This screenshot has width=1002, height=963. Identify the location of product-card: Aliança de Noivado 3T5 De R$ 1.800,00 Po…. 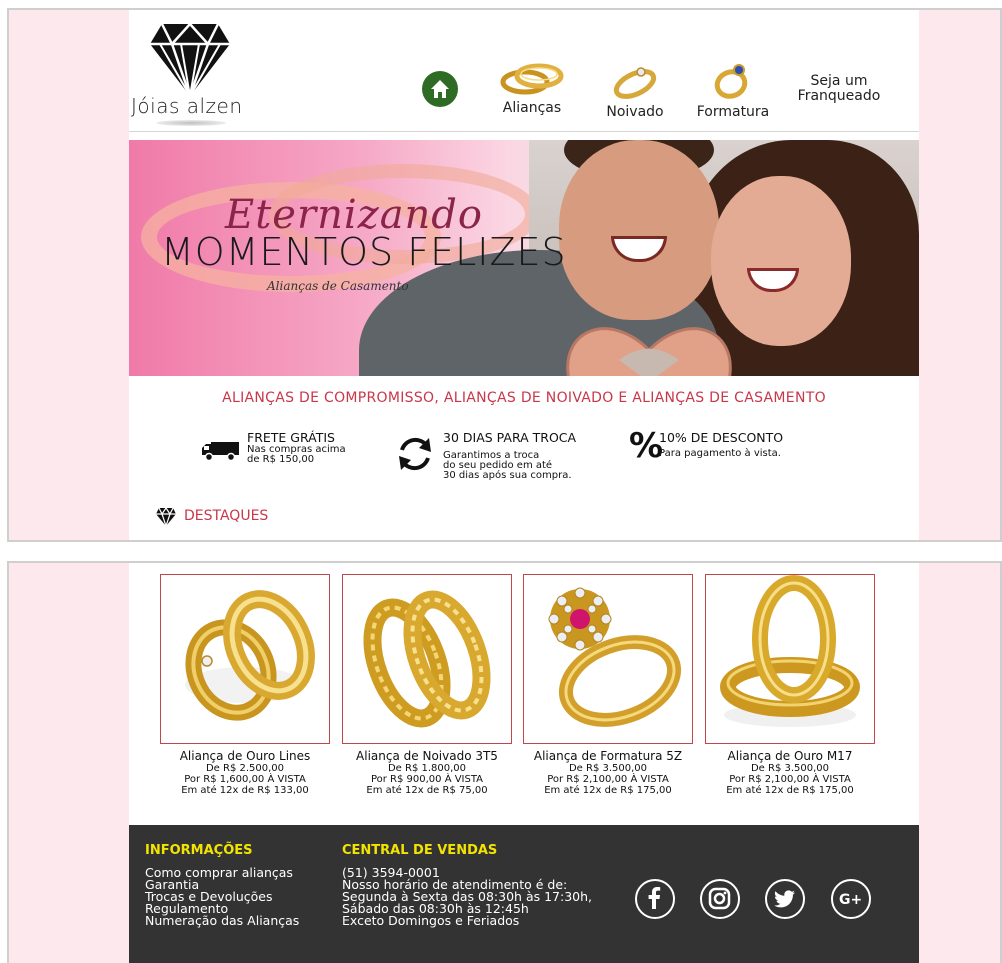
(427, 685).